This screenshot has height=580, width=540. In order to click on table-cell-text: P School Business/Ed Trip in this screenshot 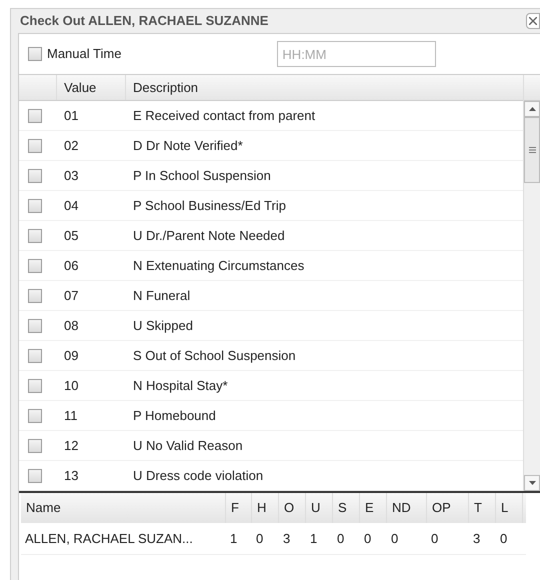, I will do `click(209, 205)`.